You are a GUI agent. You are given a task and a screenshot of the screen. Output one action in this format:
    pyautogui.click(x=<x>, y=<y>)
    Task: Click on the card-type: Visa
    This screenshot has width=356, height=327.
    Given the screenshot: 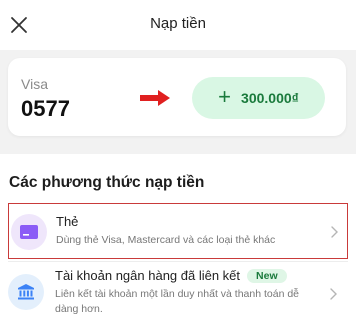 What is the action you would take?
    pyautogui.click(x=34, y=84)
    